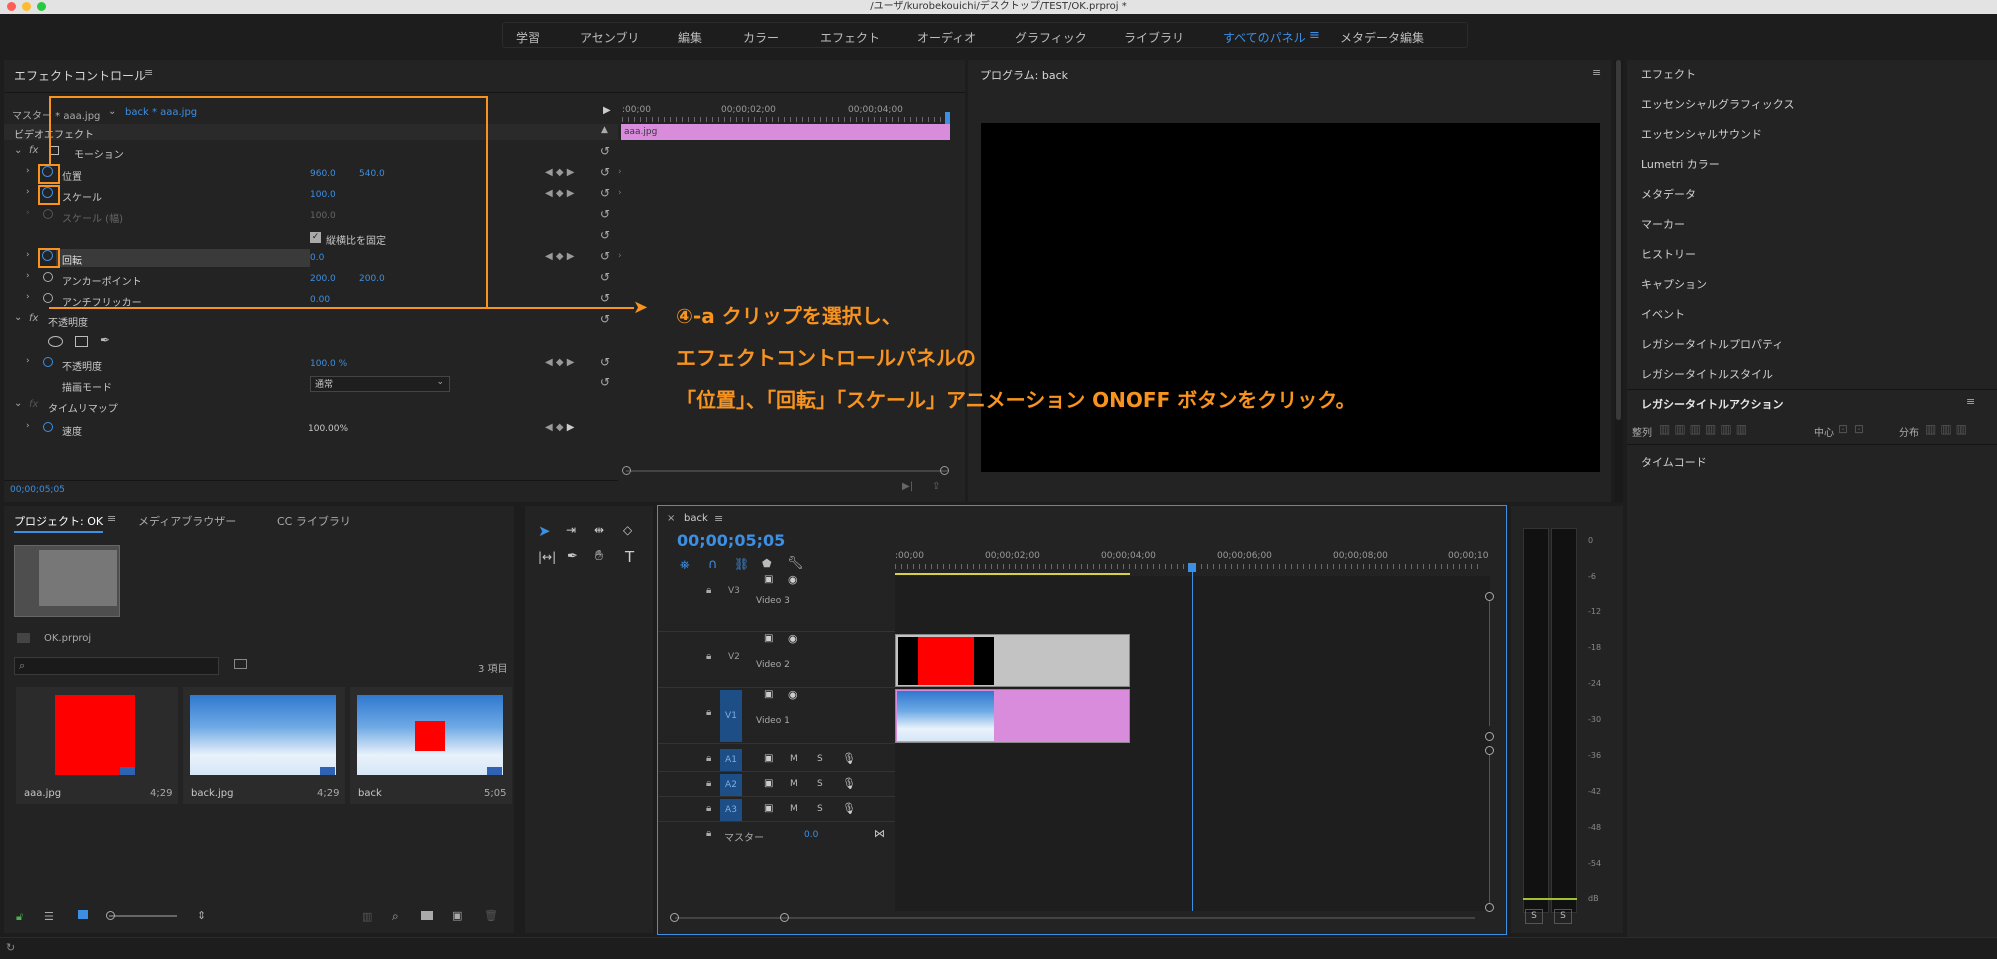 This screenshot has height=959, width=1997. Describe the element at coordinates (1712, 344) in the screenshot. I see `right-panel-legacy-title-props: レガシータイトルプロパティ` at that location.